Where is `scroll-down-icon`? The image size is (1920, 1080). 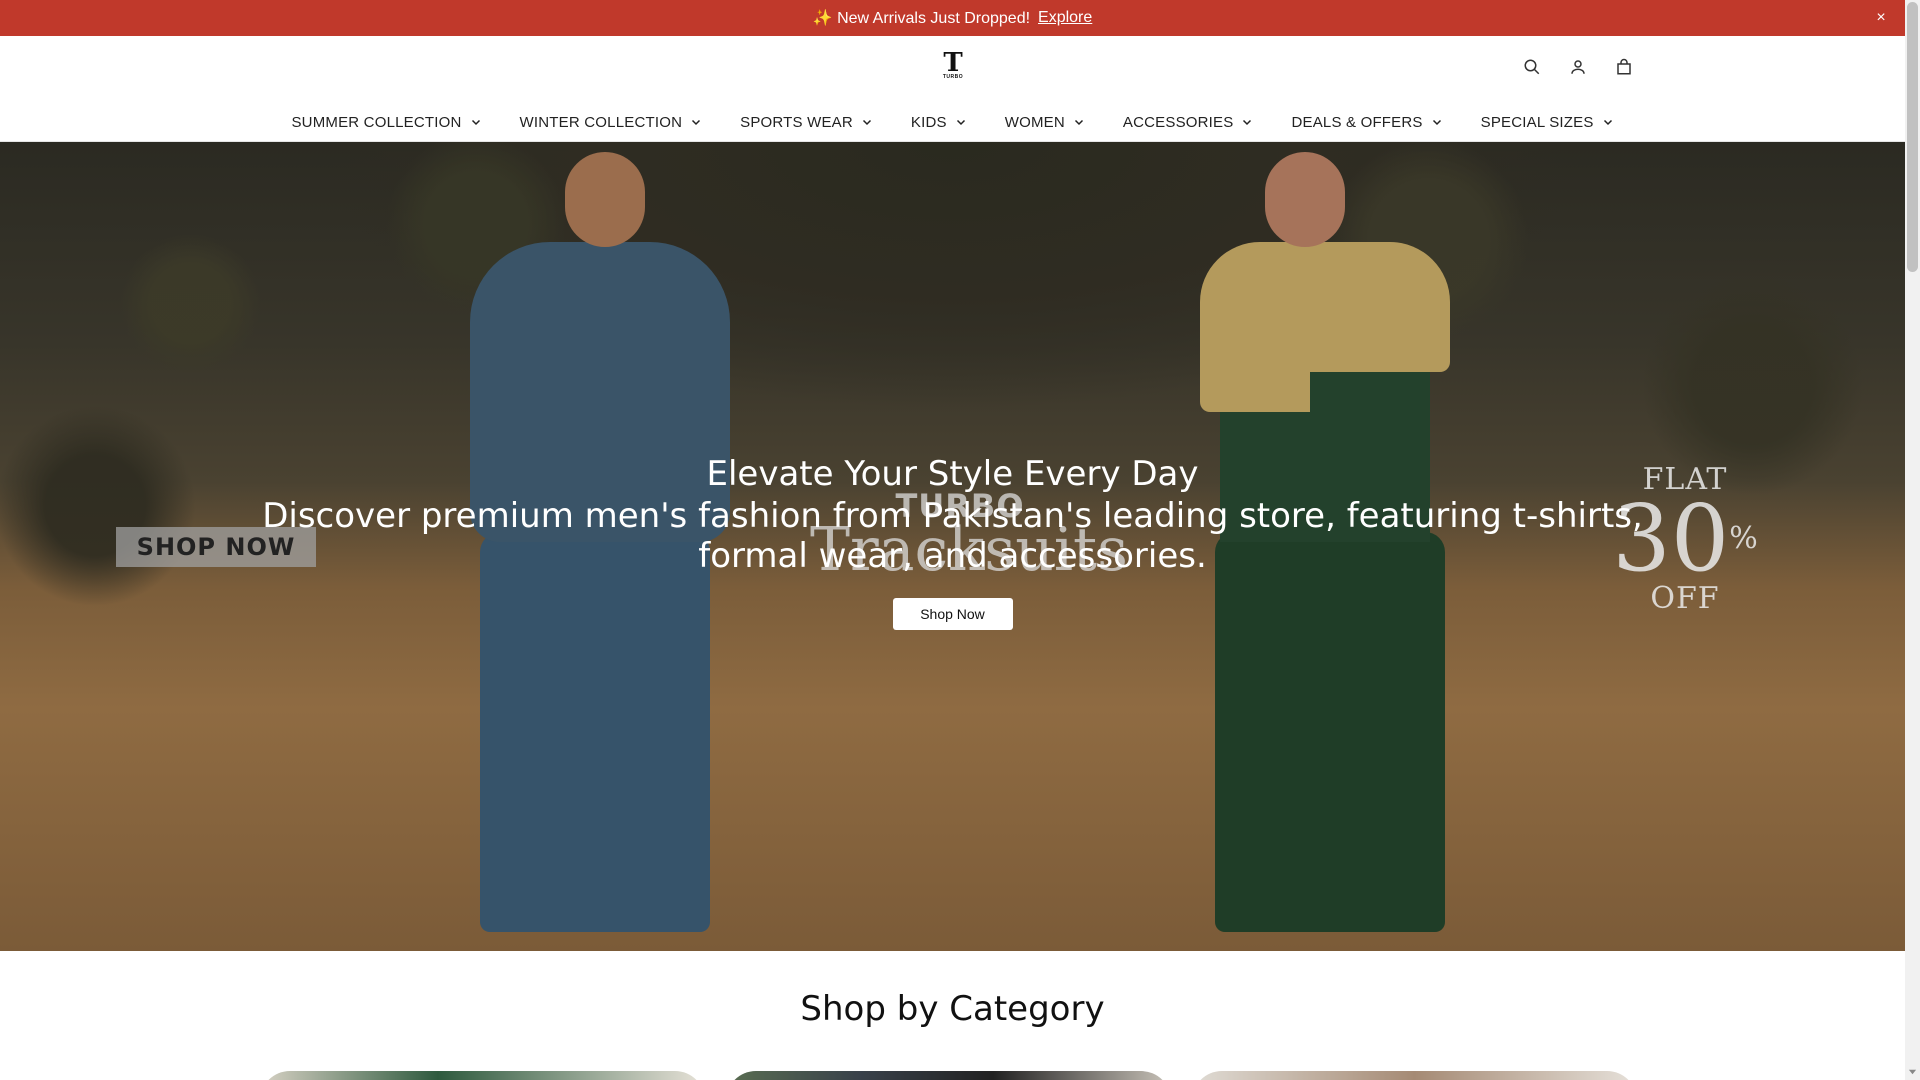 scroll-down-icon is located at coordinates (1912, 1071).